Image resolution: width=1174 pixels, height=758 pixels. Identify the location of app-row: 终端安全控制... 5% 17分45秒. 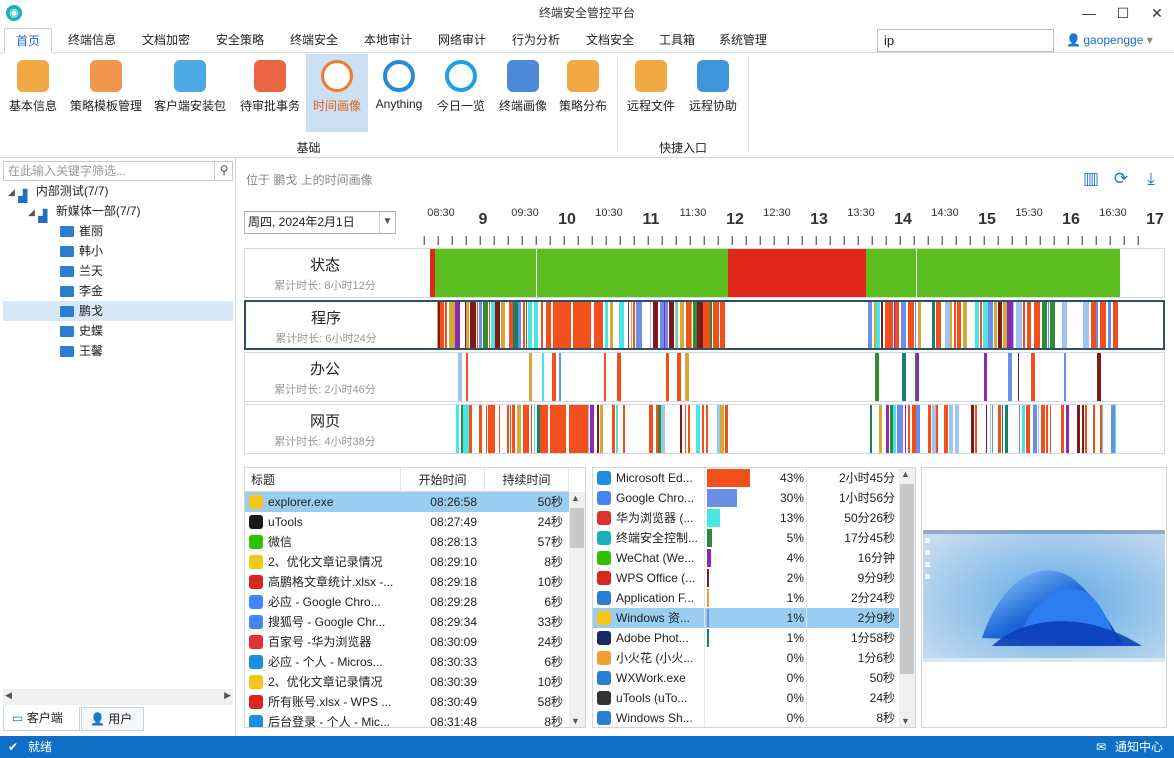
(746, 538).